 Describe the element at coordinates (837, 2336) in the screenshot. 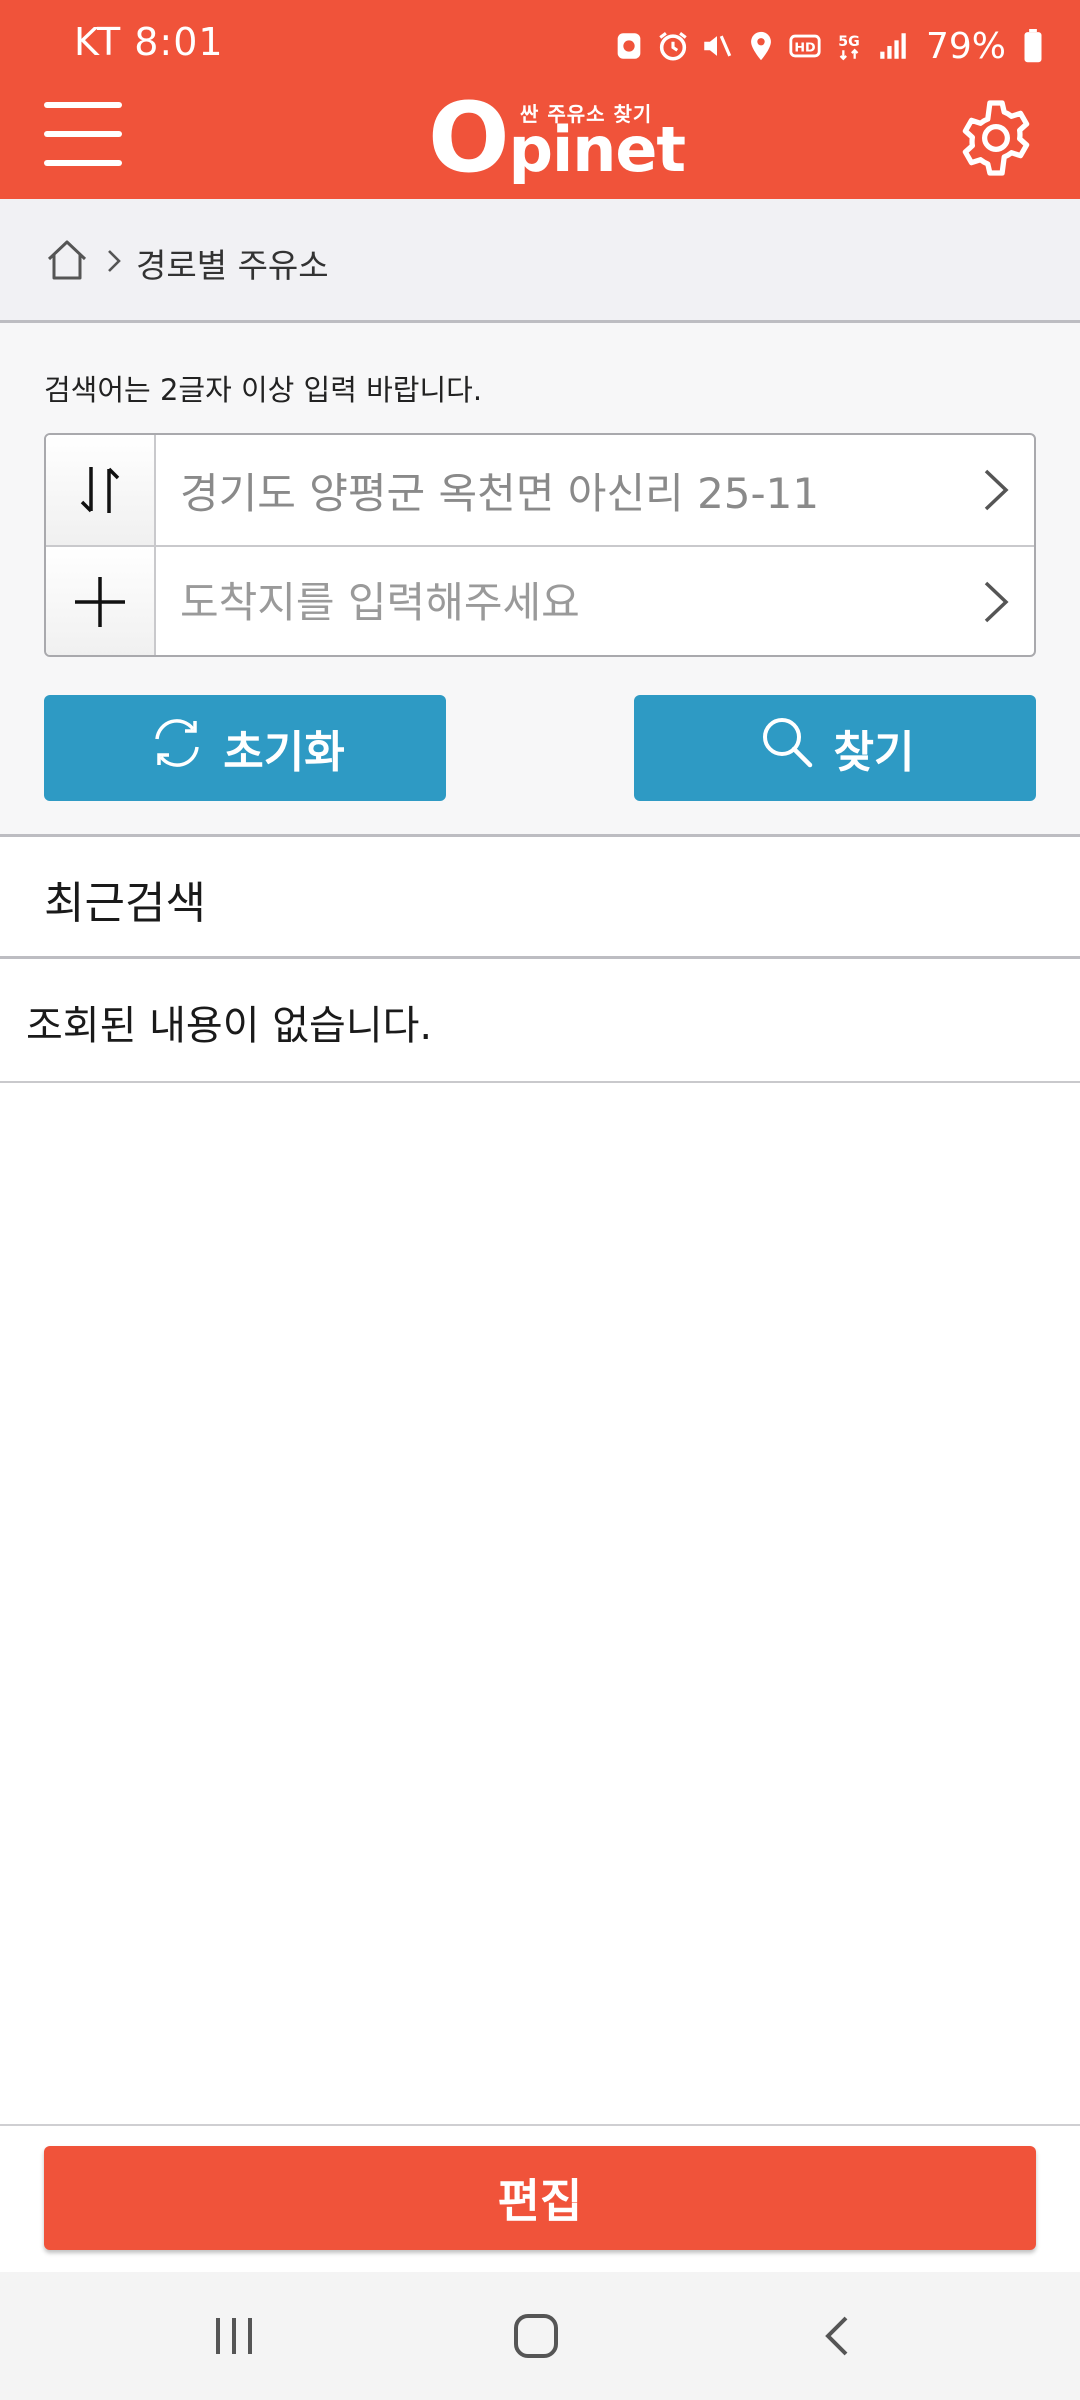

I see `back-icon` at that location.